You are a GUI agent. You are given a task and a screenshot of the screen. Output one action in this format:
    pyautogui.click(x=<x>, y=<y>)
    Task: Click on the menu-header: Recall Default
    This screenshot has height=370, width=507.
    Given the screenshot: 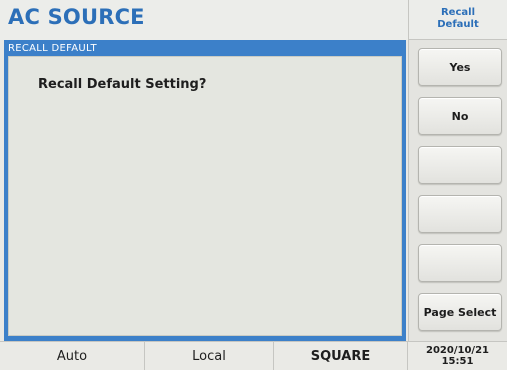 What is the action you would take?
    pyautogui.click(x=458, y=20)
    